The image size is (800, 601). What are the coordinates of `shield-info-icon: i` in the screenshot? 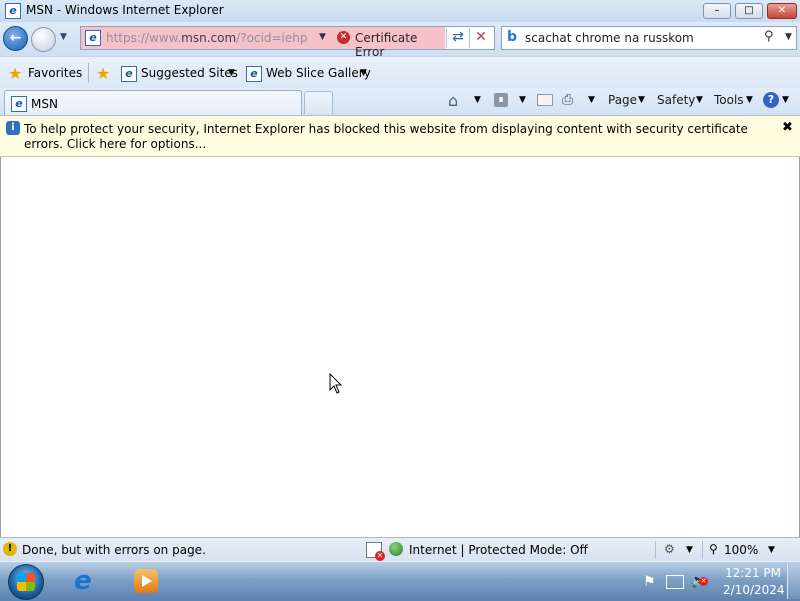 It's located at (13, 128).